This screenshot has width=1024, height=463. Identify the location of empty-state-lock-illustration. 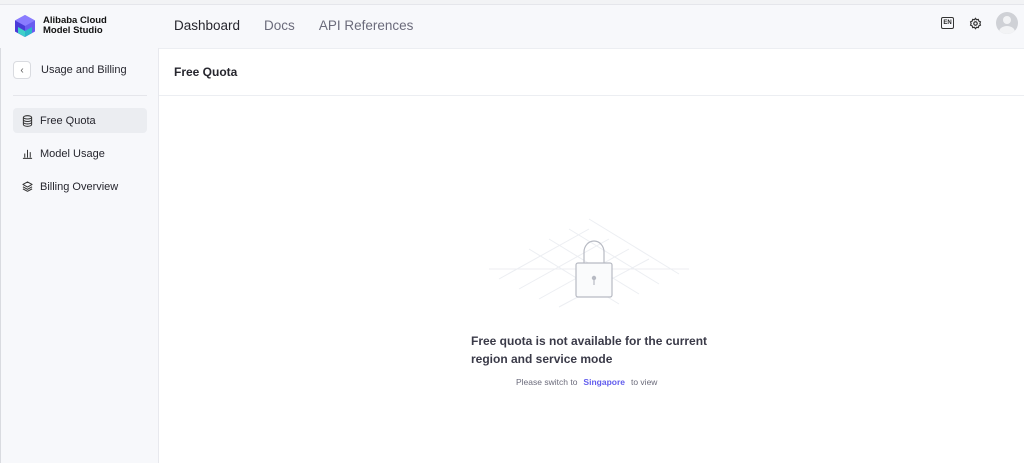
(589, 263).